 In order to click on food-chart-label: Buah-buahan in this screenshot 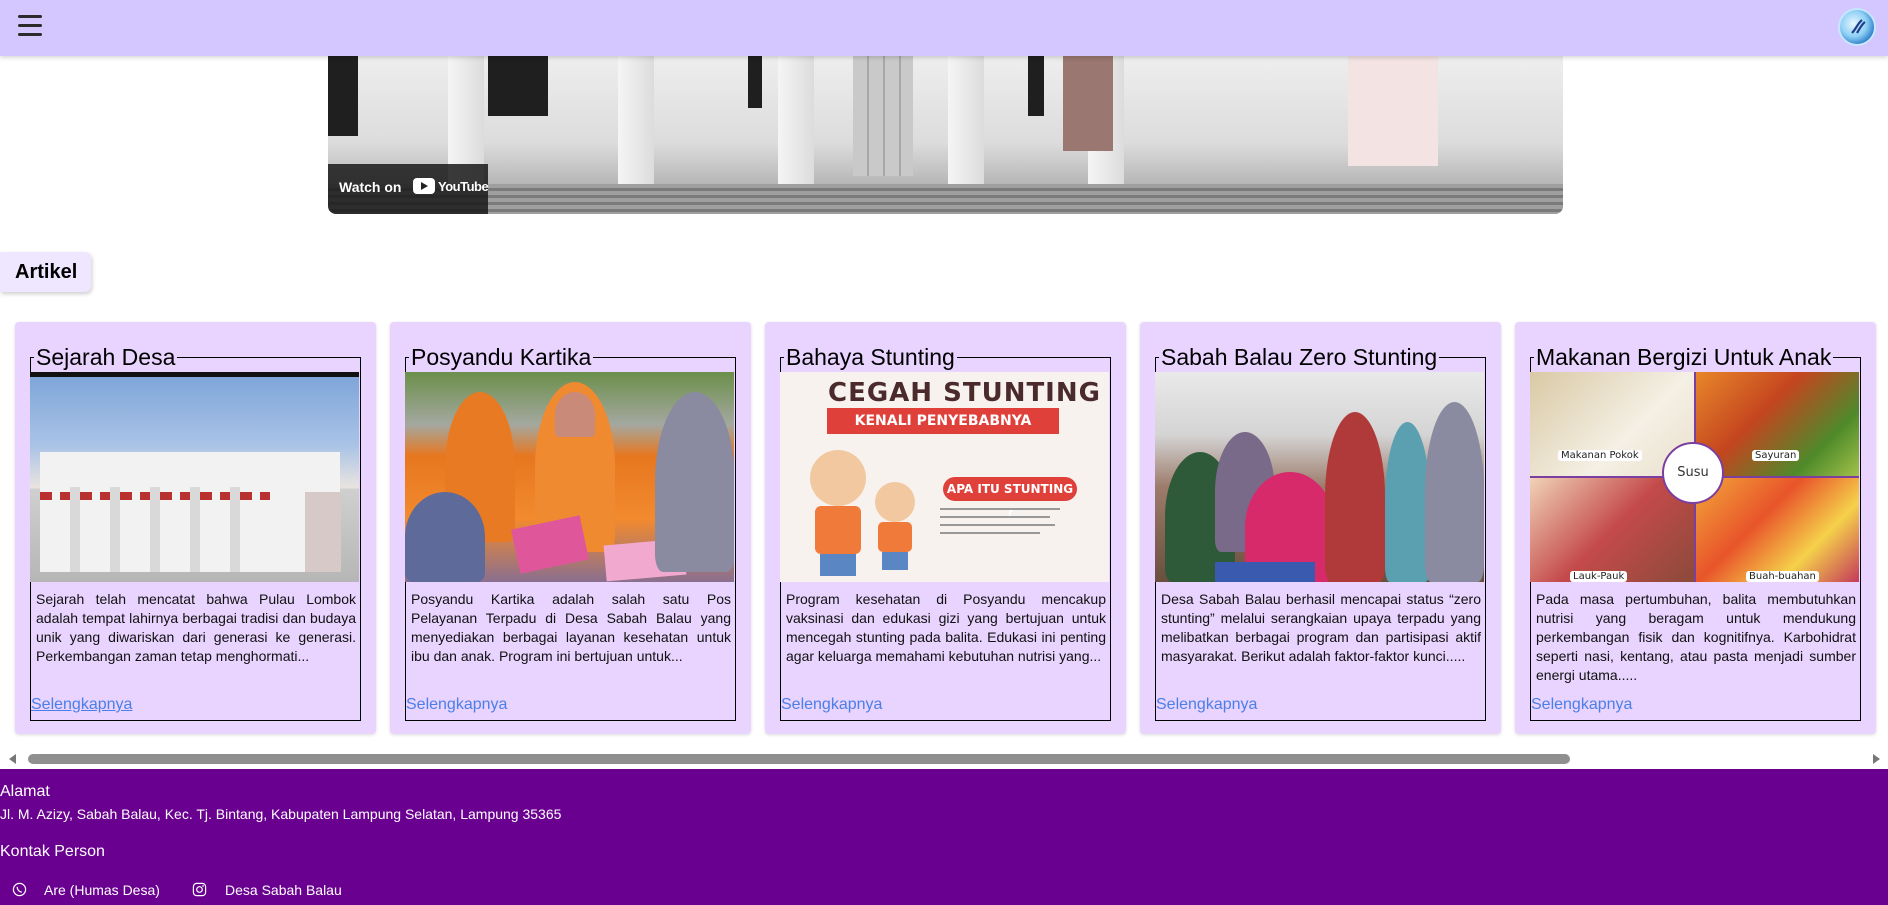, I will do `click(1782, 576)`.